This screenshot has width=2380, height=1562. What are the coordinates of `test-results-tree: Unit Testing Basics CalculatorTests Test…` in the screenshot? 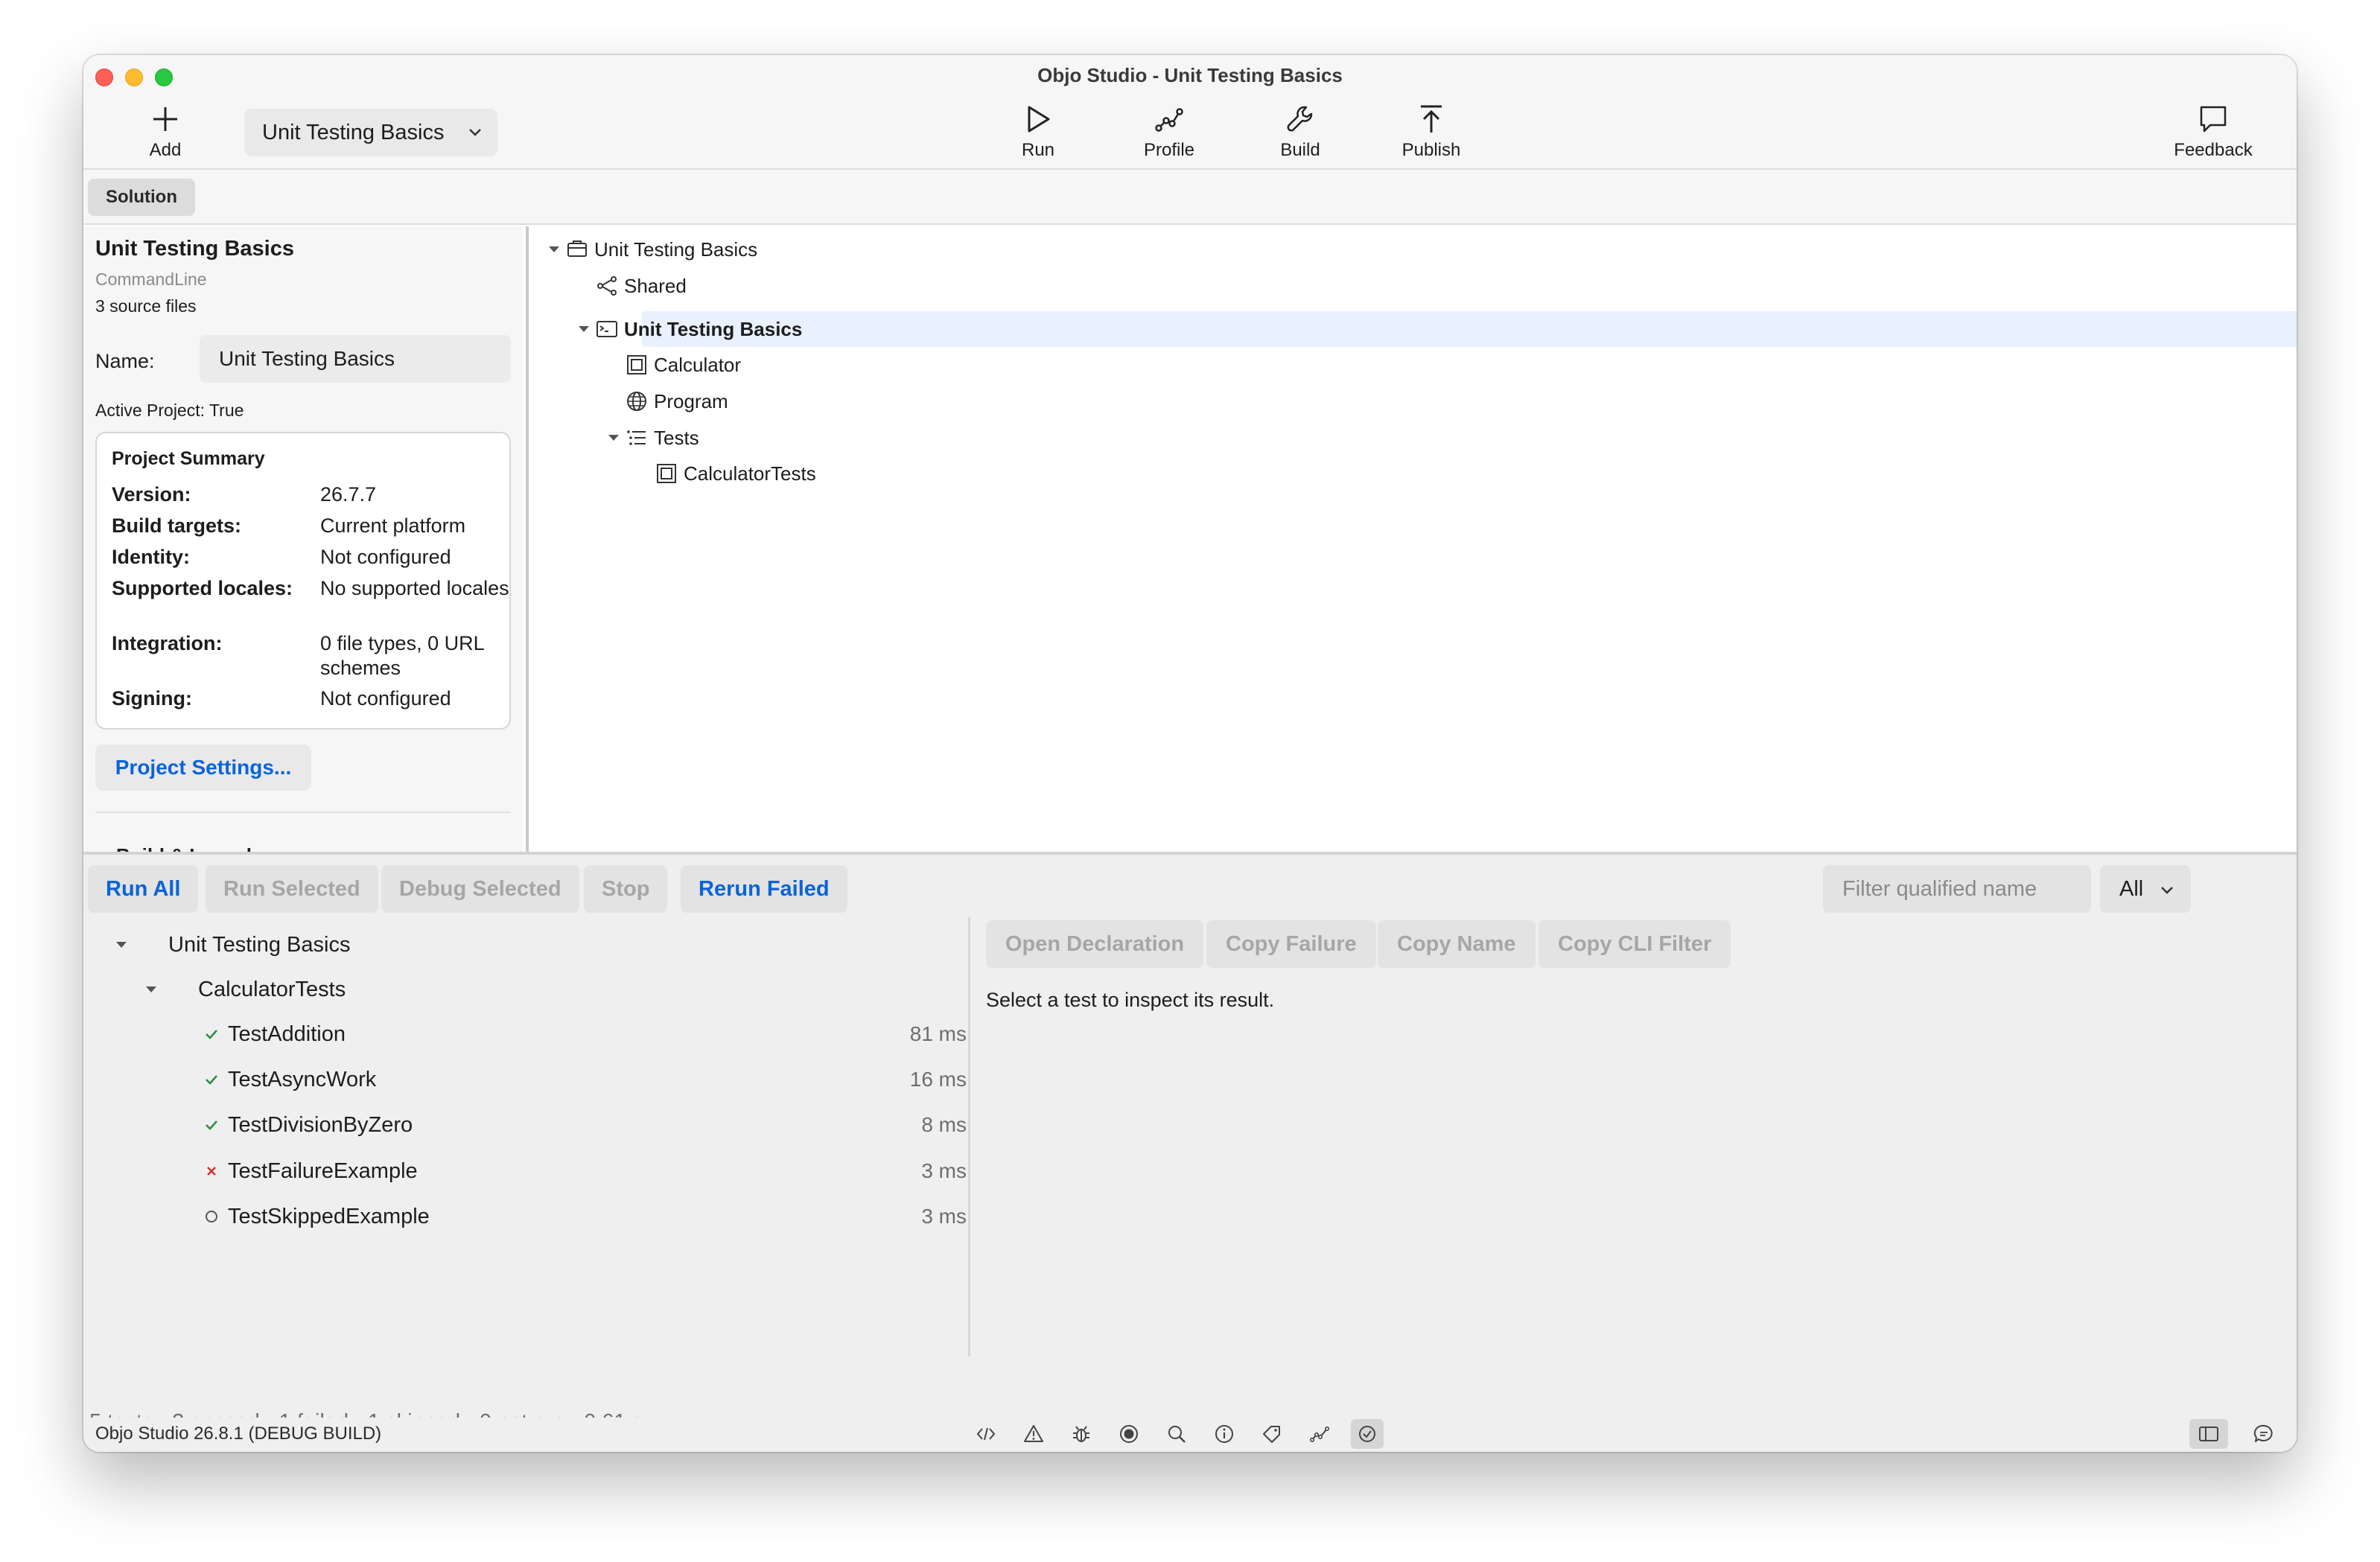 It's located at (525, 1151).